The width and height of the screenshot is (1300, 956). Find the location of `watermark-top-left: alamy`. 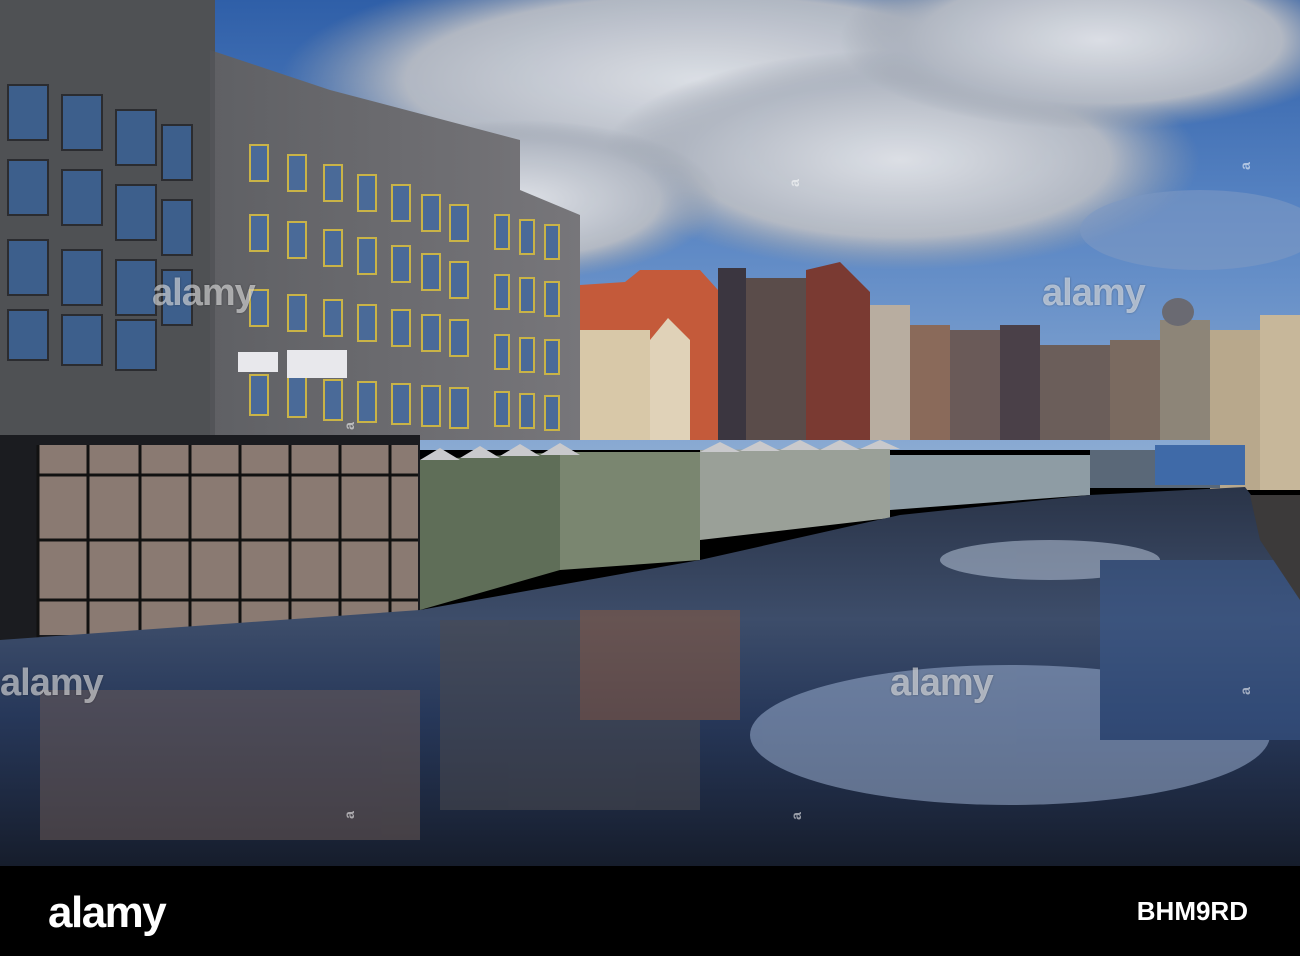

watermark-top-left: alamy is located at coordinates (204, 293).